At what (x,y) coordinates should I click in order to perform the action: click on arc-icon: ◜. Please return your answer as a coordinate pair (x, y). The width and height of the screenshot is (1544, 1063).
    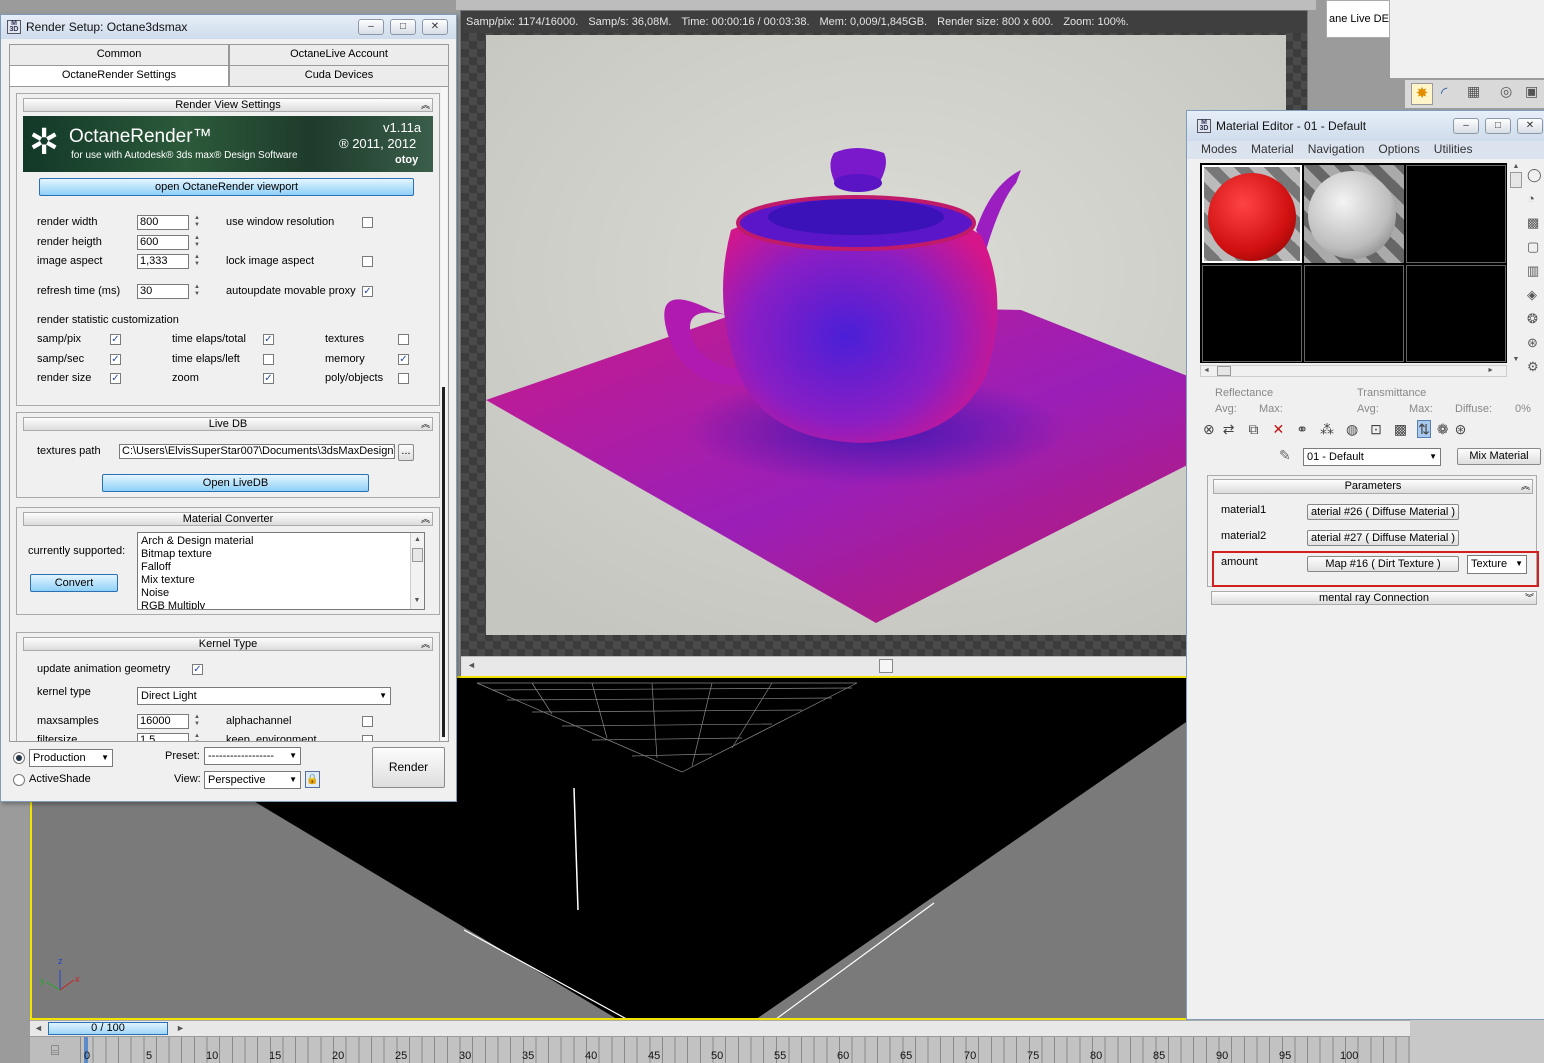
    Looking at the image, I should click on (1444, 93).